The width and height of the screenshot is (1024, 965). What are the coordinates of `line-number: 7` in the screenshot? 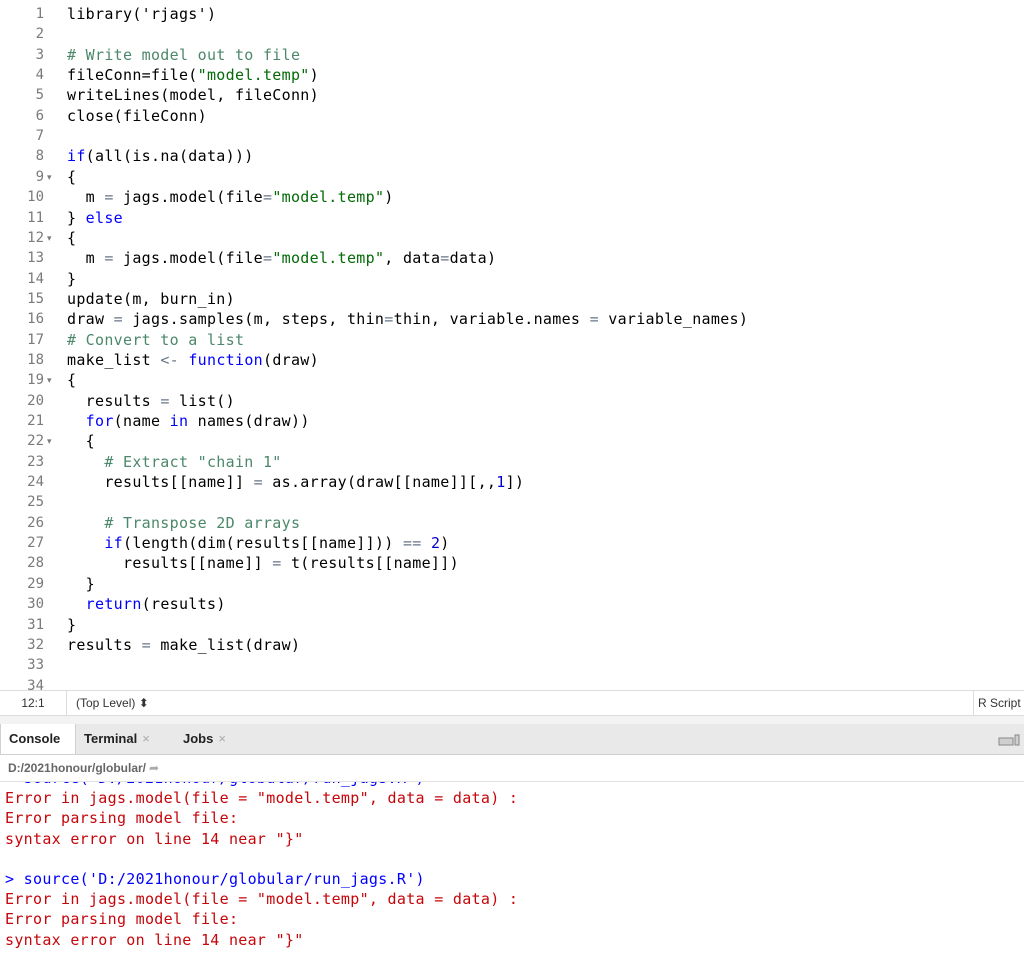 It's located at (39, 136).